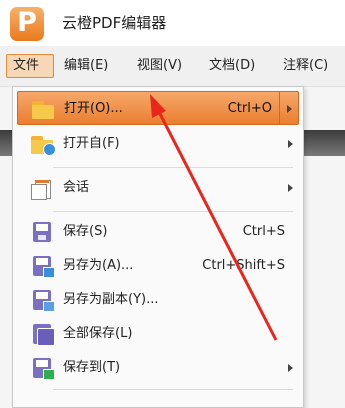  Describe the element at coordinates (158, 106) in the screenshot. I see `arrow-head` at that location.